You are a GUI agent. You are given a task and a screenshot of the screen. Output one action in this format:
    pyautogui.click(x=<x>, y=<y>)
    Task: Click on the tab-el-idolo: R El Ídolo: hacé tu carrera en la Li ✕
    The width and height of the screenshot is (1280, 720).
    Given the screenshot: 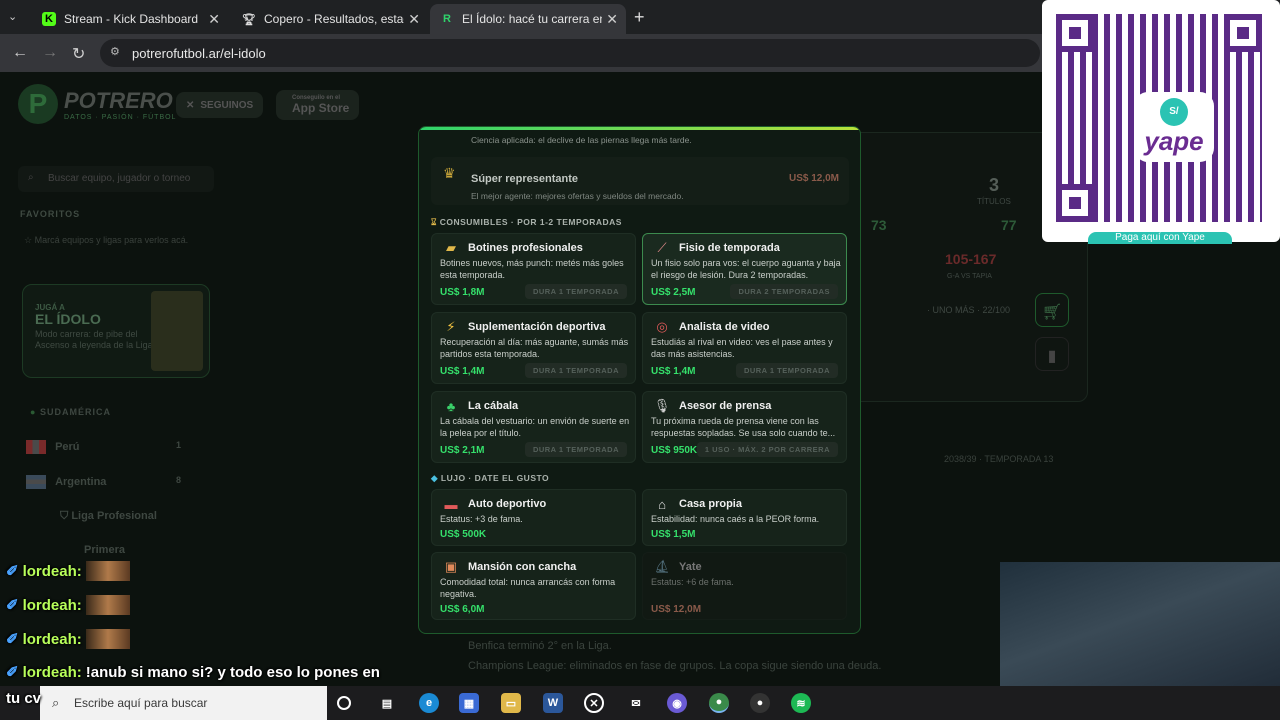 What is the action you would take?
    pyautogui.click(x=528, y=19)
    